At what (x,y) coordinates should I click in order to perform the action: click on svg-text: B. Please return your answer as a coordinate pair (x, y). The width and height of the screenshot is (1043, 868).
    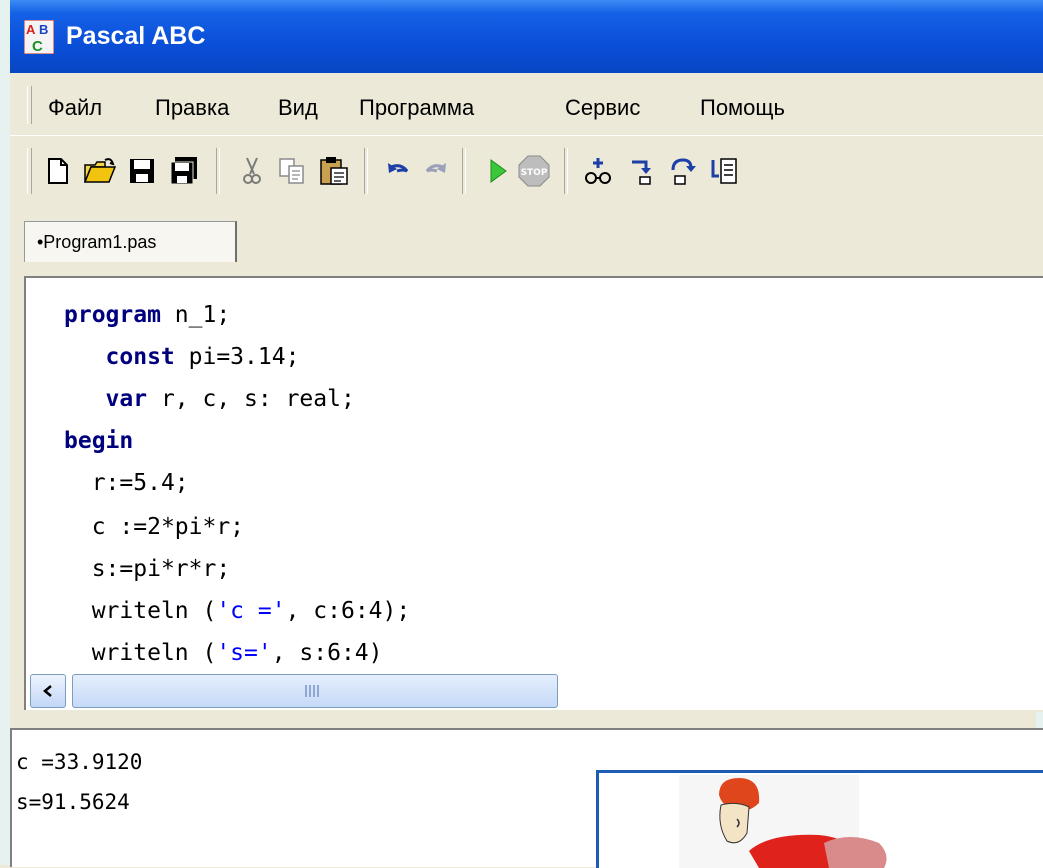
    Looking at the image, I should click on (43, 29).